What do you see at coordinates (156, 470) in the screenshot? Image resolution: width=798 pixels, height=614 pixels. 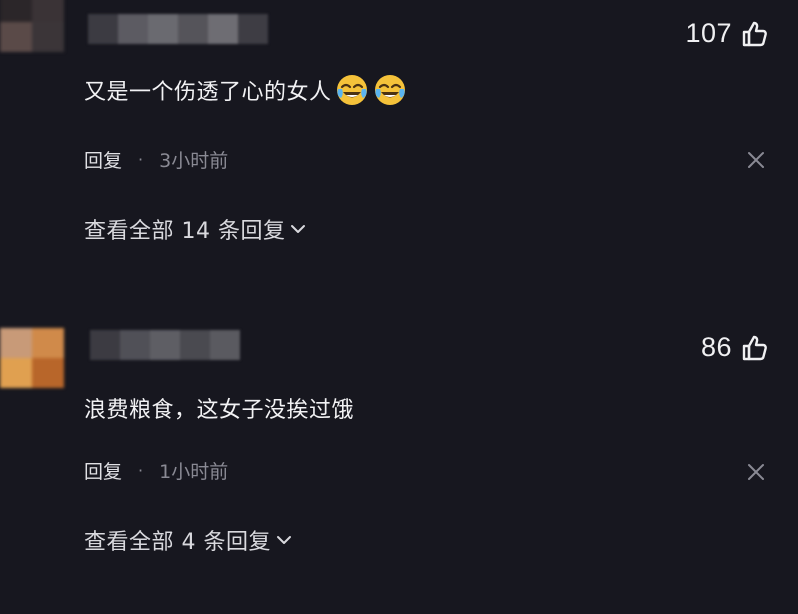 I see `comment-meta: 回复 · 1小时前` at bounding box center [156, 470].